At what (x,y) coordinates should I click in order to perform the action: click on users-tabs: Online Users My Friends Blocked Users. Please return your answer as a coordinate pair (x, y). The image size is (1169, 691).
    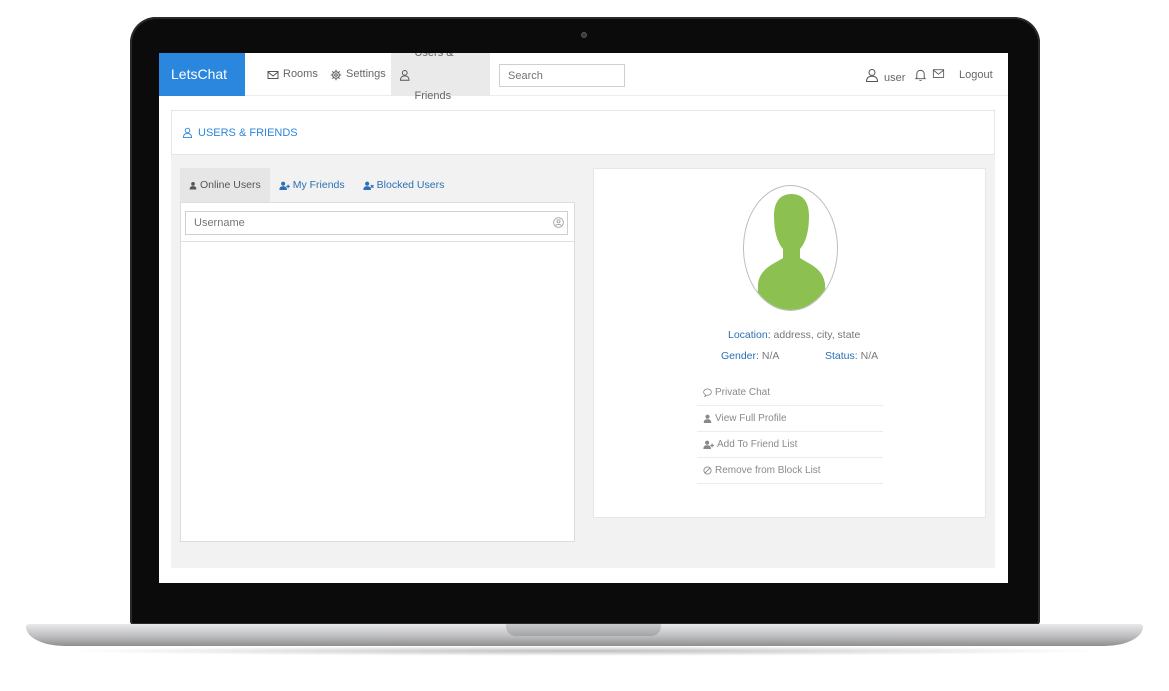
    Looking at the image, I should click on (316, 185).